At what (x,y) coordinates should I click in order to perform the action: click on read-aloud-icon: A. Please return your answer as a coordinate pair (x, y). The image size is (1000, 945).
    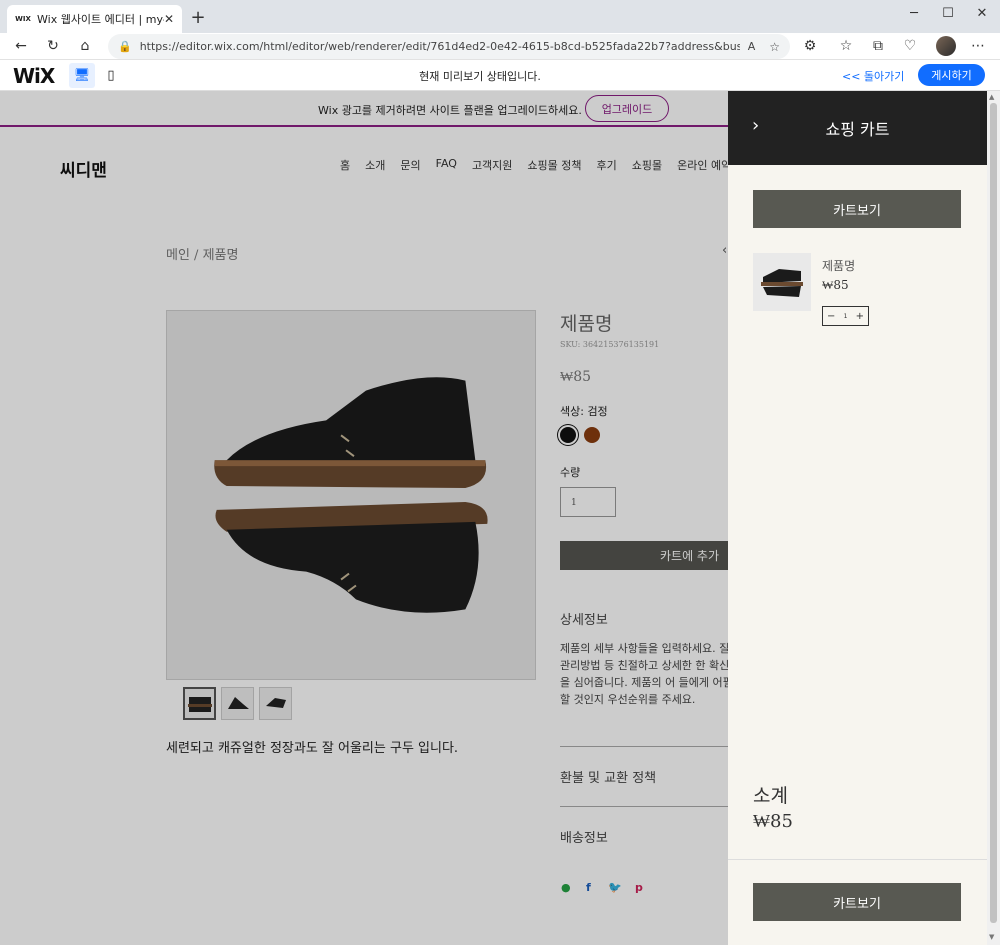
    Looking at the image, I should click on (752, 46).